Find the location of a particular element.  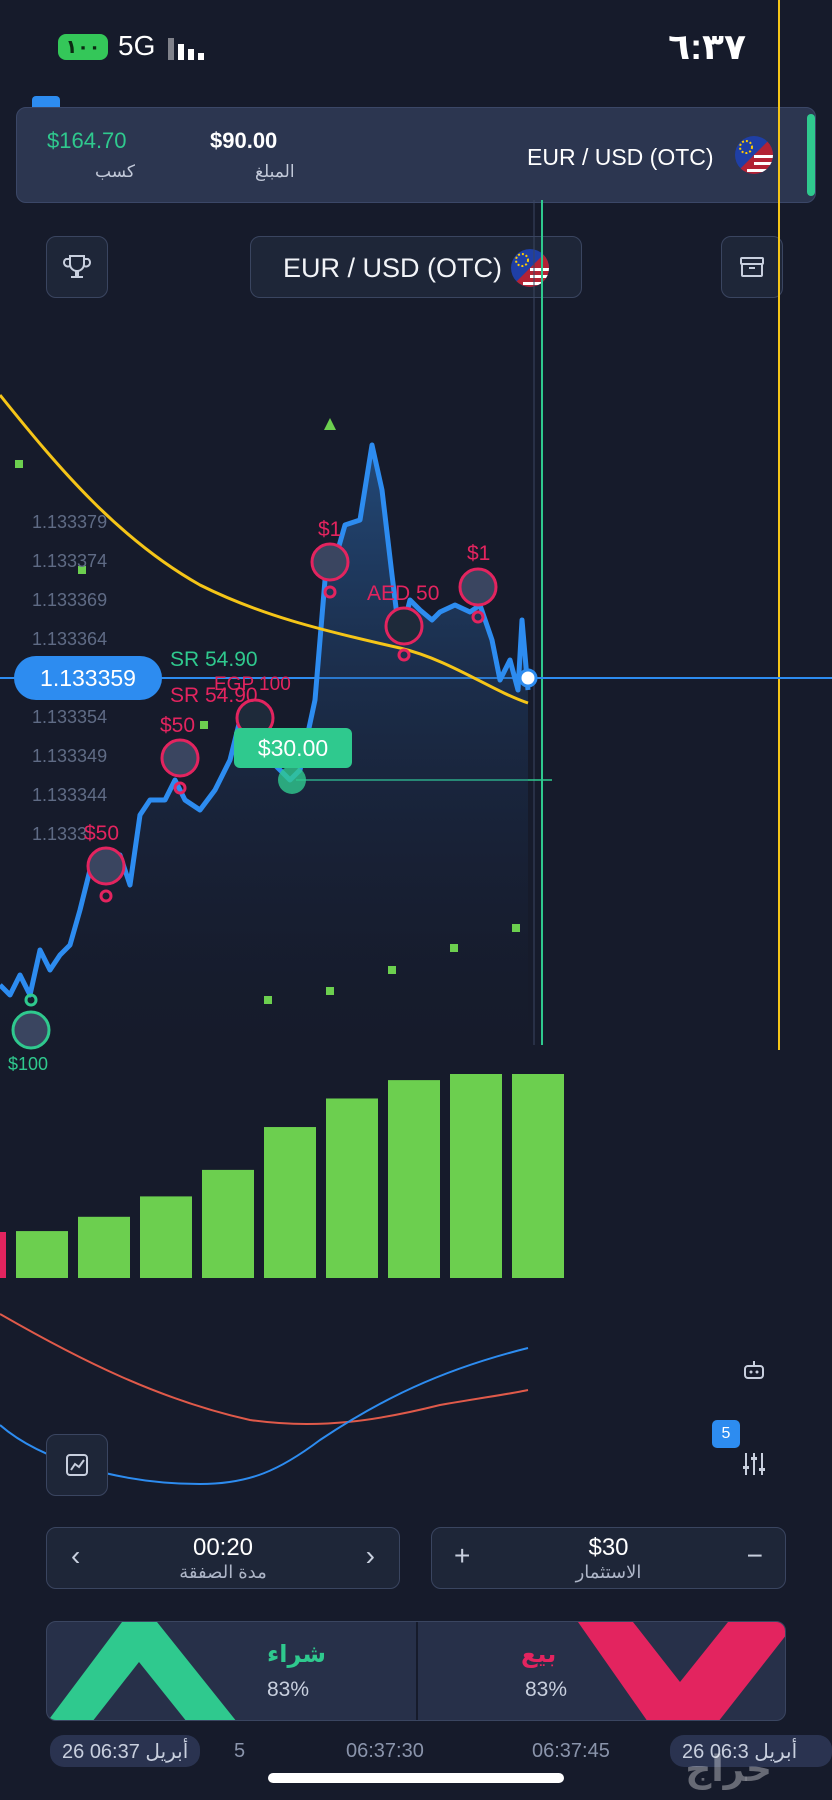

buy-label: شراء is located at coordinates (297, 1654).